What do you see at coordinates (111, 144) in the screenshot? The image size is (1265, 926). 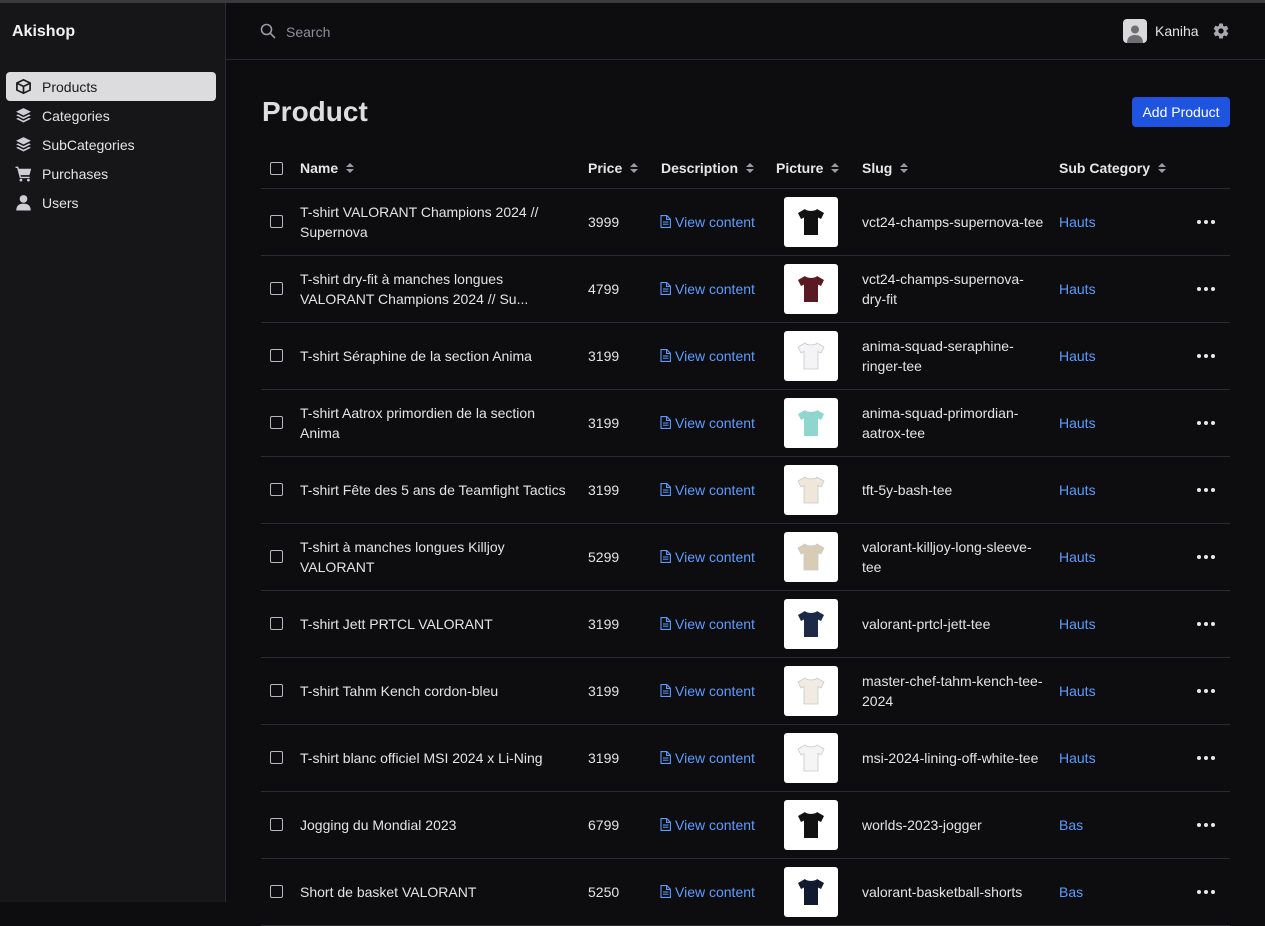 I see `sidebar-item-subcategories: SubCategories` at bounding box center [111, 144].